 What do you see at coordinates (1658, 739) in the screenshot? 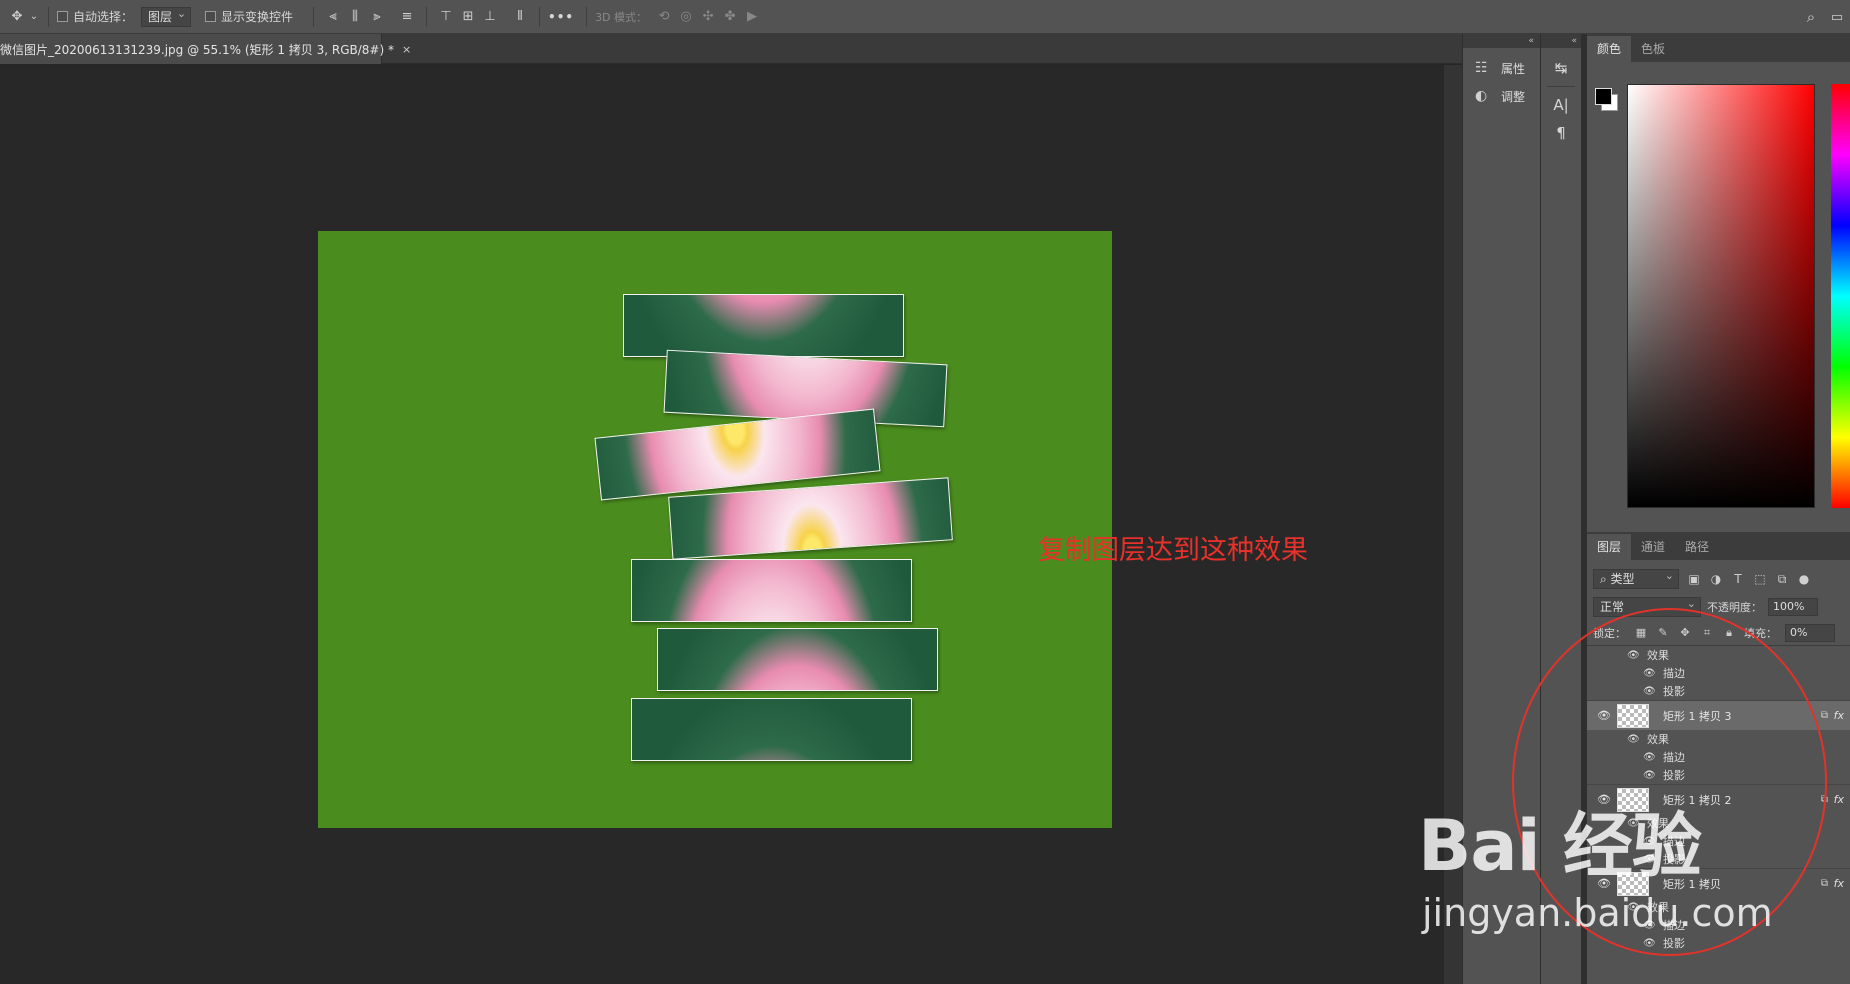
I see `effects-label: 效果` at bounding box center [1658, 739].